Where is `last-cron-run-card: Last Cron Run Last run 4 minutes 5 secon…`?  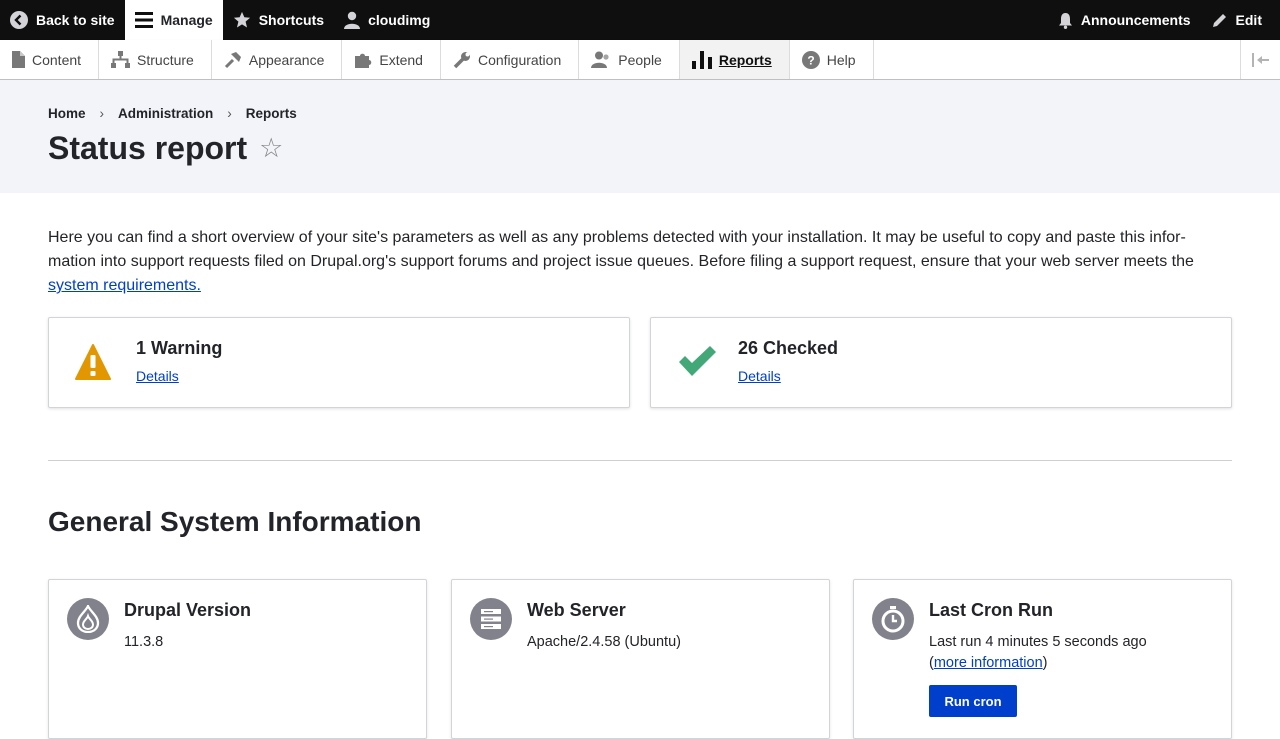 last-cron-run-card: Last Cron Run Last run 4 minutes 5 secon… is located at coordinates (1042, 659).